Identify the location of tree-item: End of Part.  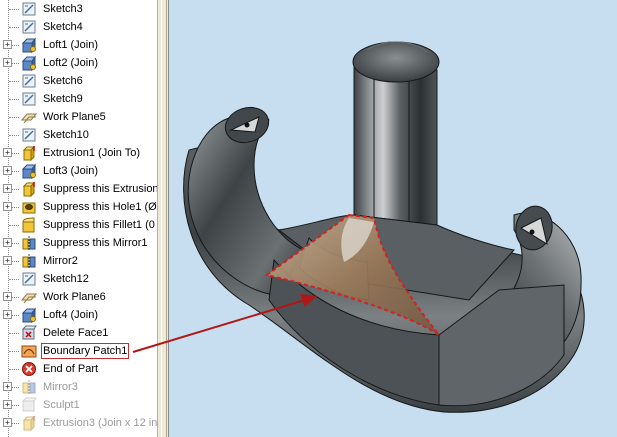
(78, 369).